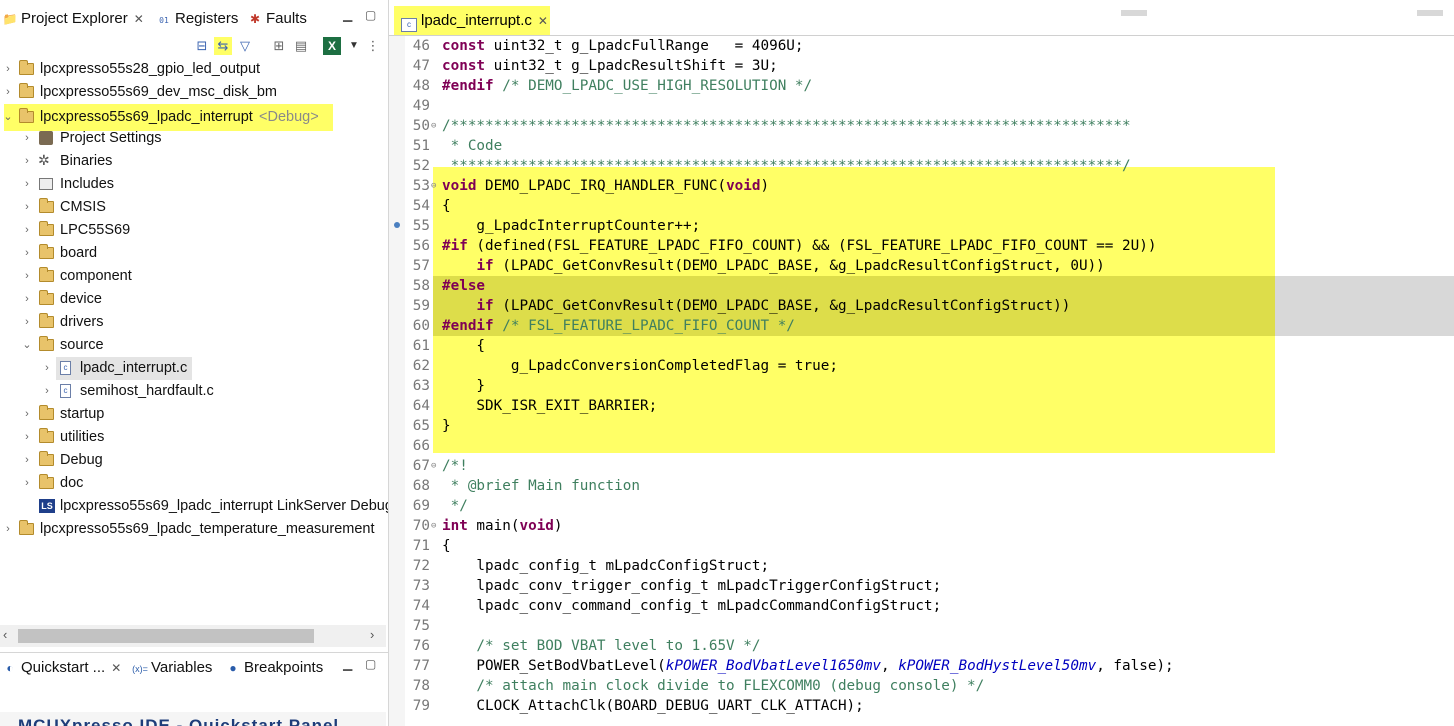  I want to click on tree-item-folder: › utilities, so click(194, 437).